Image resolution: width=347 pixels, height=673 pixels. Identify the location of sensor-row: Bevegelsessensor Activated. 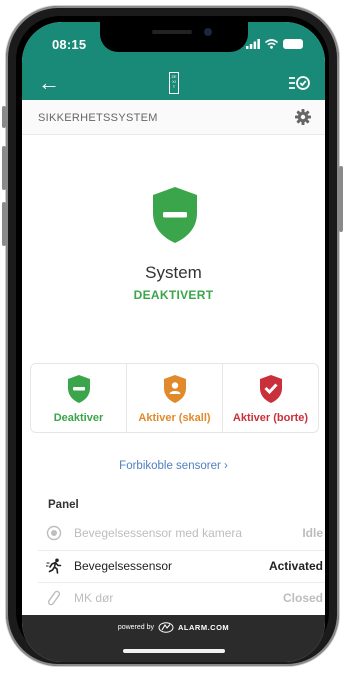
(181, 565).